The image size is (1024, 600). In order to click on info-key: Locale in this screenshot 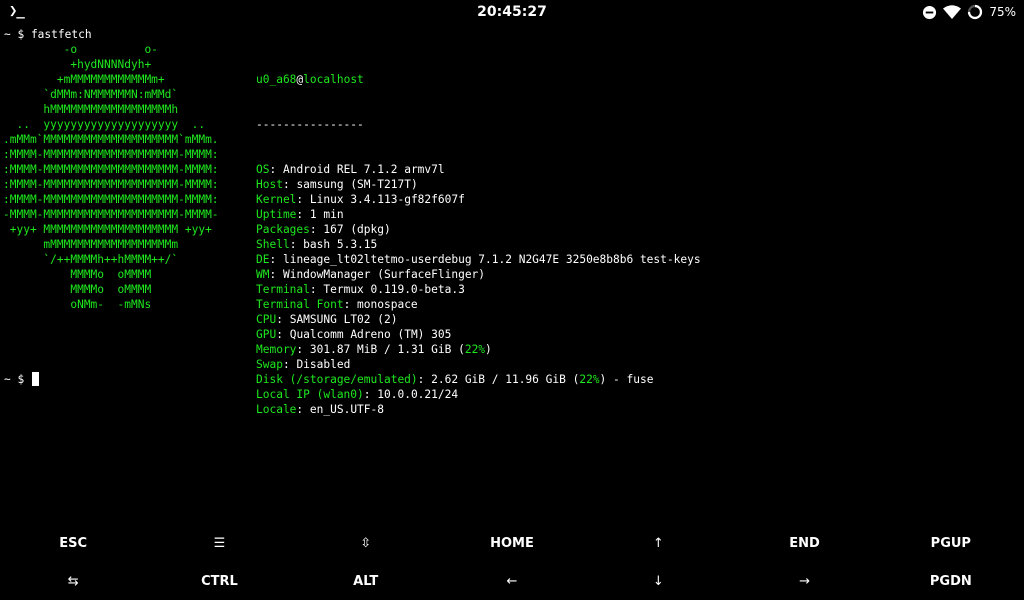, I will do `click(276, 409)`.